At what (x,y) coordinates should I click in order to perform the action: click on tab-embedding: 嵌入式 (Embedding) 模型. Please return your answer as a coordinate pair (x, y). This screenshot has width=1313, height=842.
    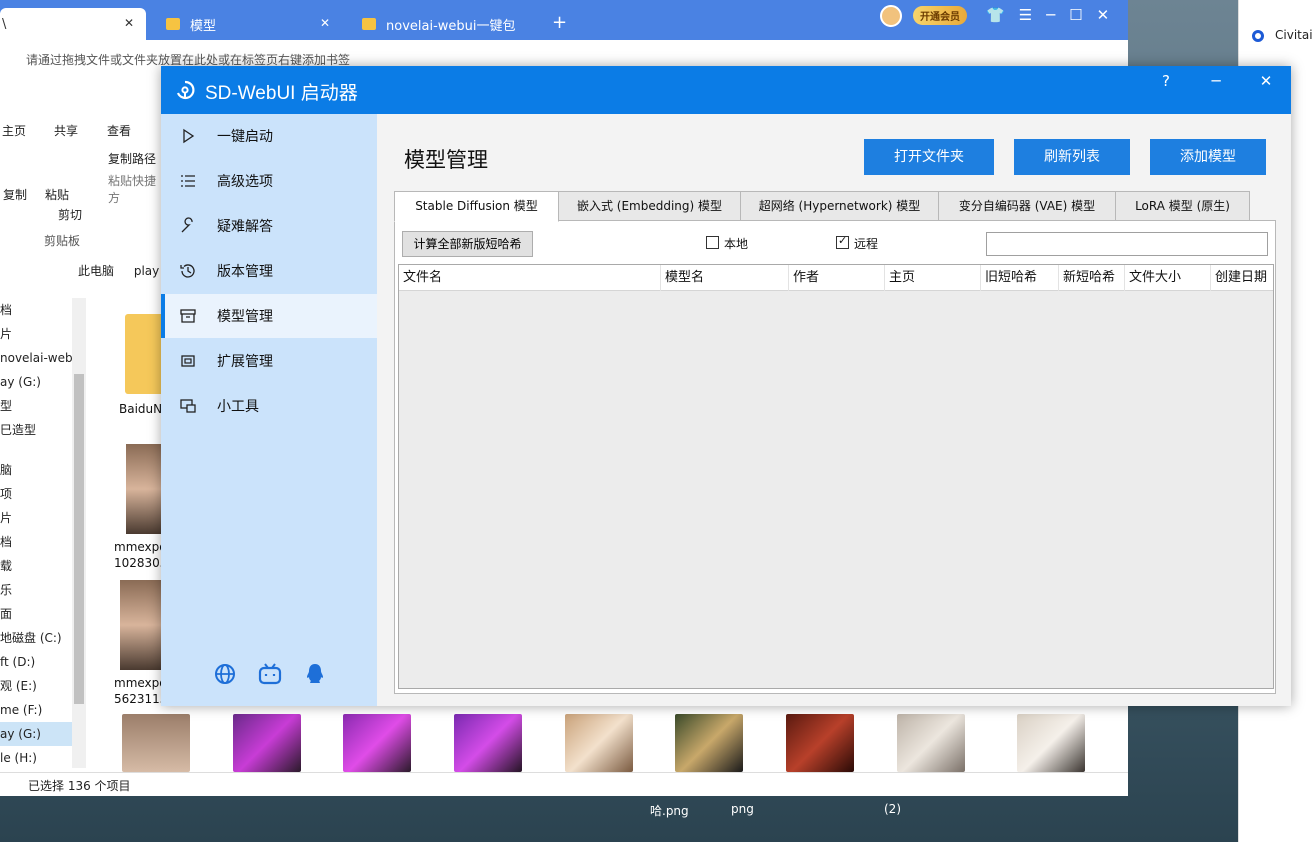
    Looking at the image, I should click on (649, 206).